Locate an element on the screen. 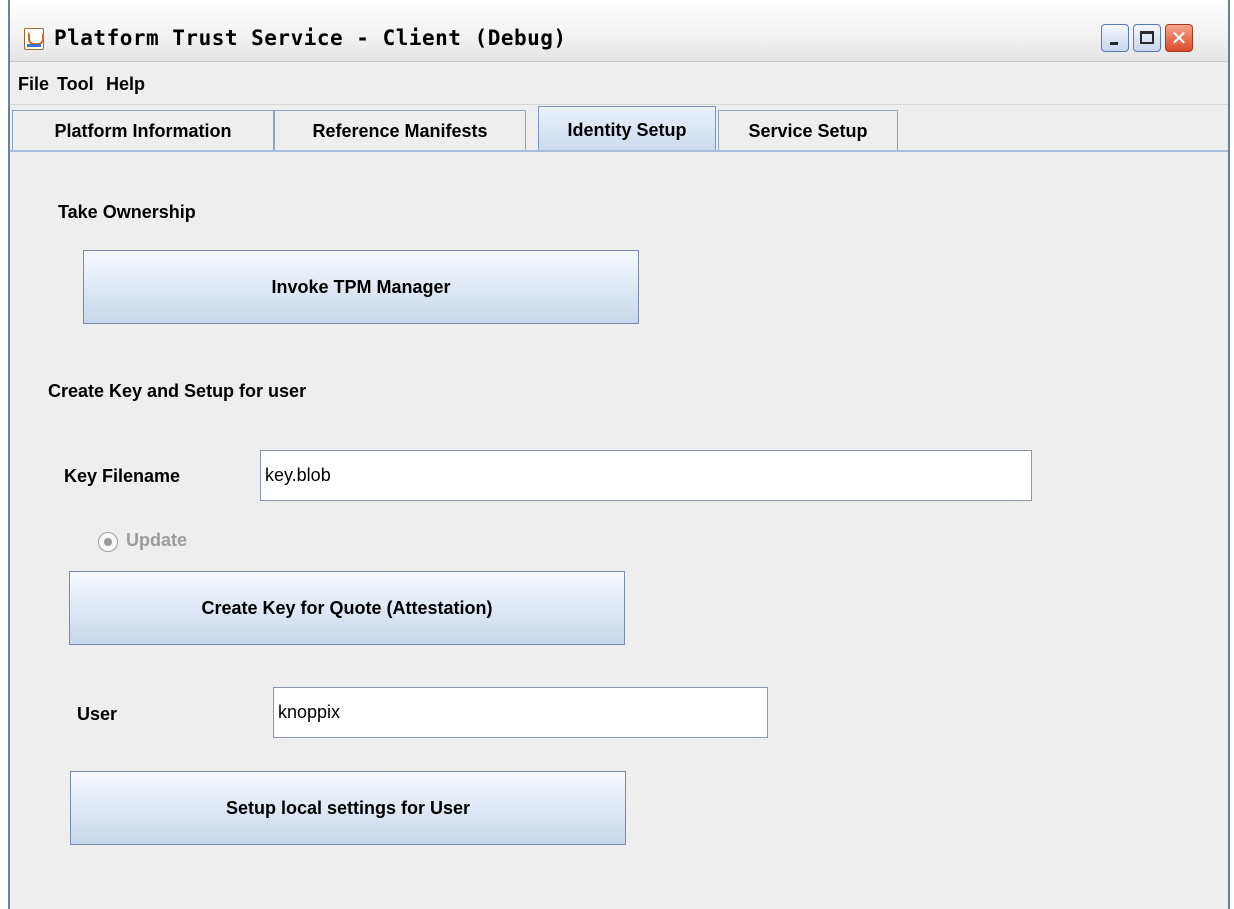 This screenshot has height=909, width=1234. update-radio-label: Update is located at coordinates (157, 540).